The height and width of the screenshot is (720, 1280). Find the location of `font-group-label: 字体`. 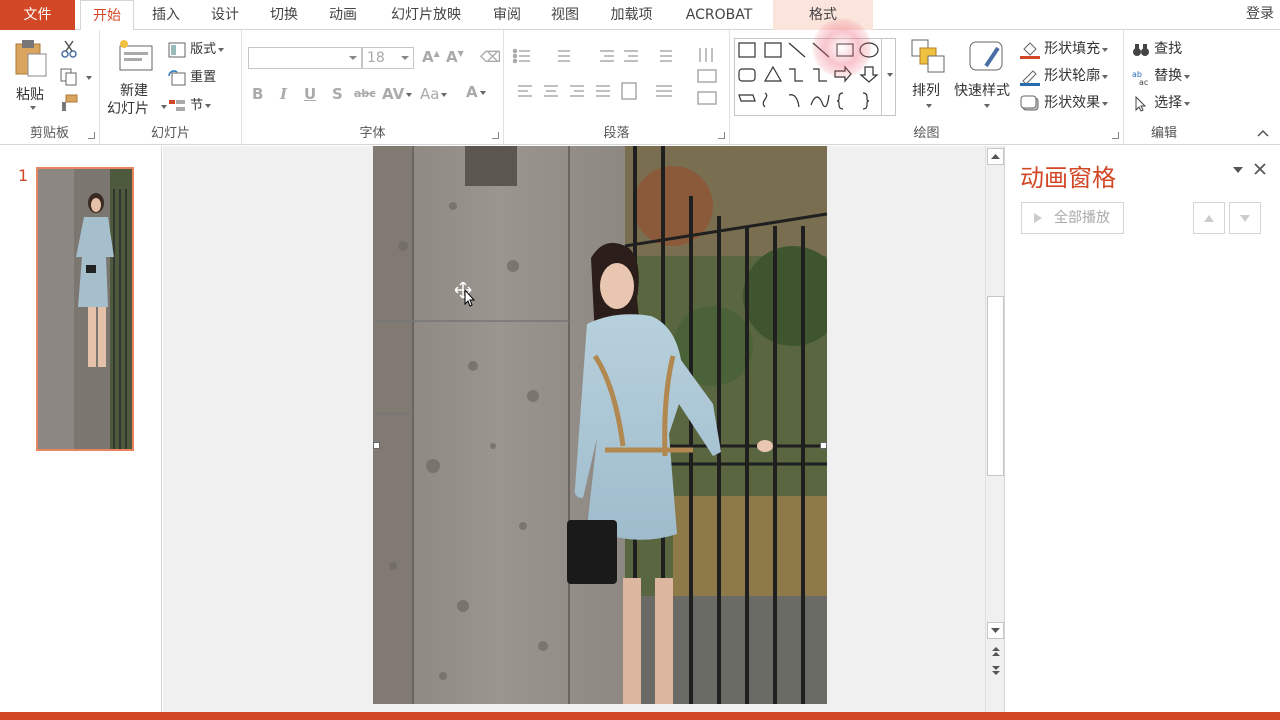

font-group-label: 字体 is located at coordinates (372, 133).